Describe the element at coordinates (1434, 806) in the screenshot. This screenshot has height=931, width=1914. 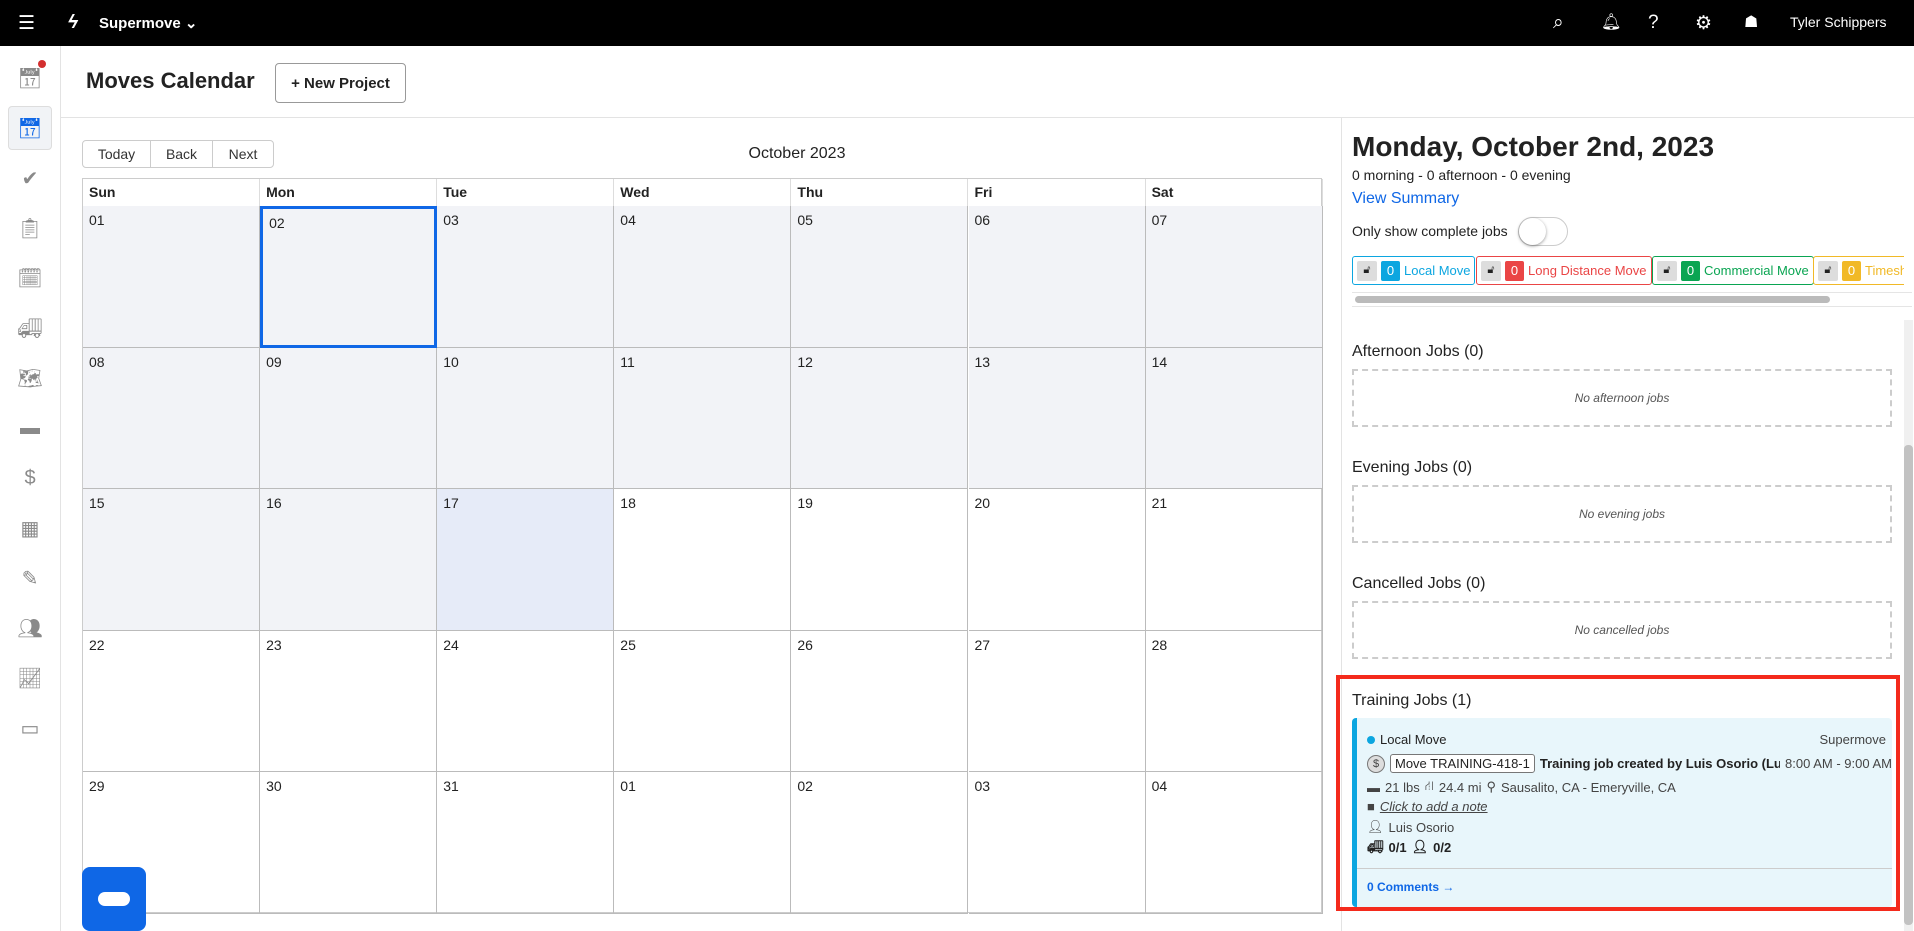
I see `add-note-link: Click to add a note` at that location.